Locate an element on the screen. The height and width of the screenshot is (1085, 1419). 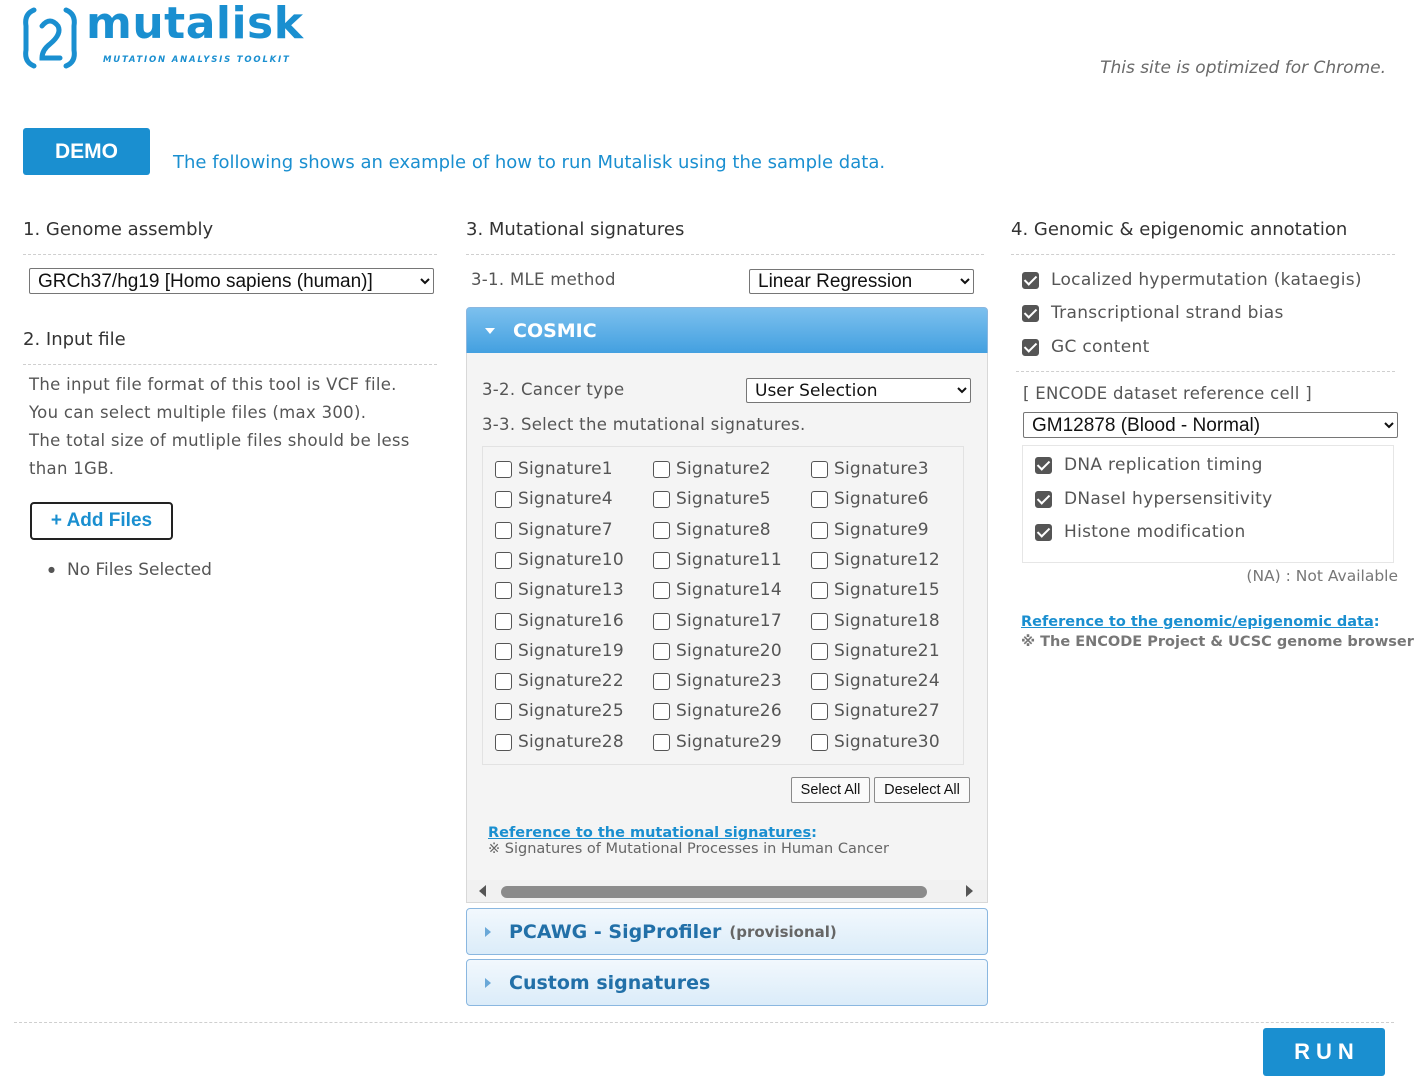
encode-cell-select: GM12878 (Blood - Normal) is located at coordinates (1210, 425).